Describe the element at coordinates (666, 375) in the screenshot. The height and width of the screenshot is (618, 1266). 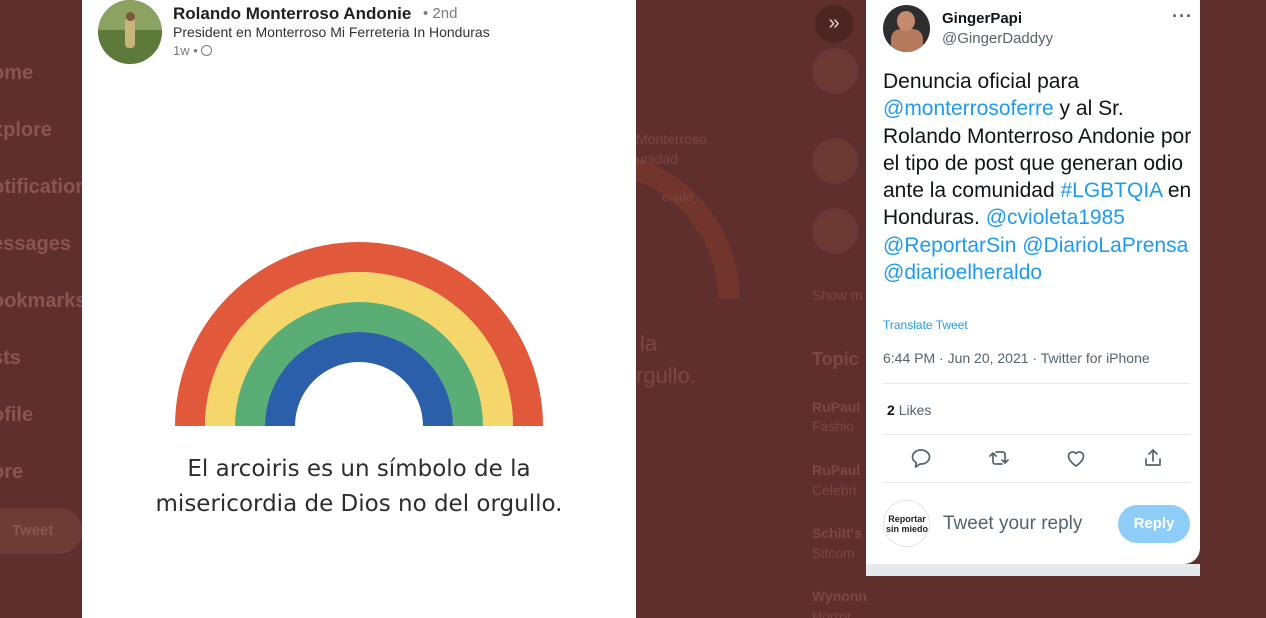
I see `ghost-text: rgullo.` at that location.